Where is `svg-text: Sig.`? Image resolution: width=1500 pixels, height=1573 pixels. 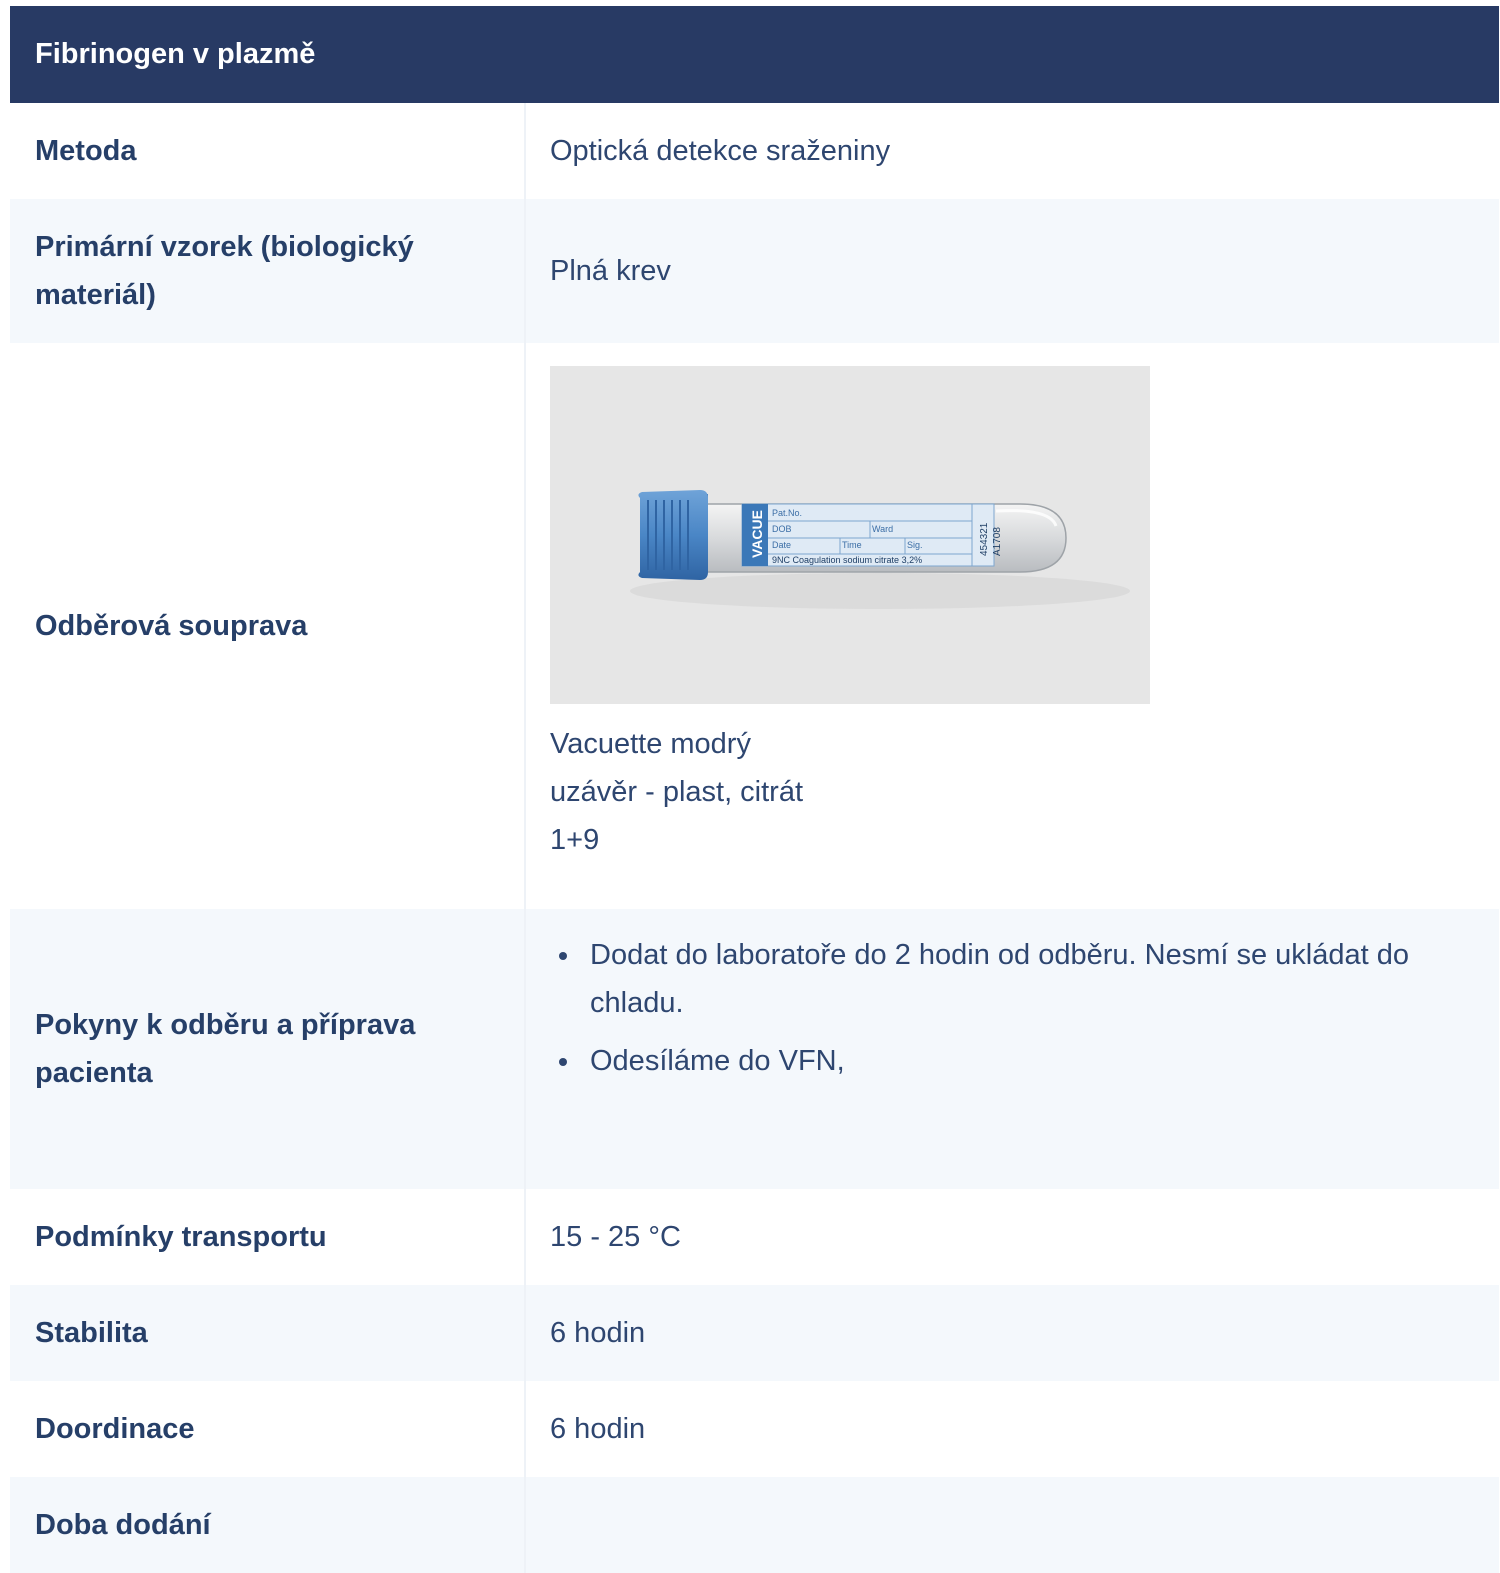 svg-text: Sig. is located at coordinates (915, 545).